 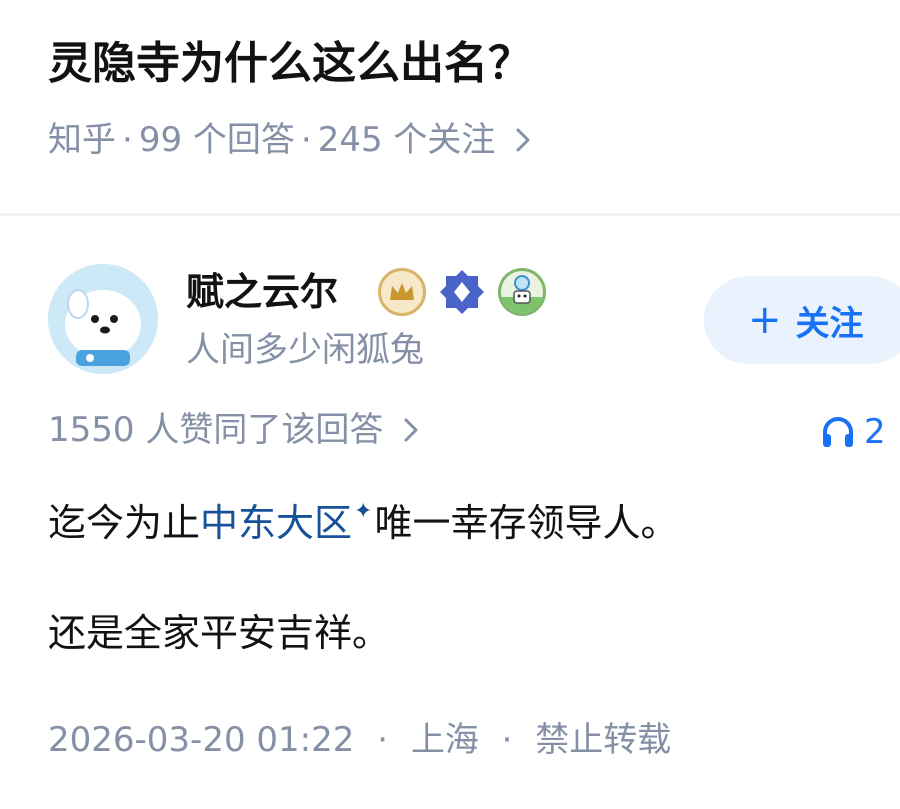 What do you see at coordinates (276, 523) in the screenshot?
I see `search-link-term: 中东大区` at bounding box center [276, 523].